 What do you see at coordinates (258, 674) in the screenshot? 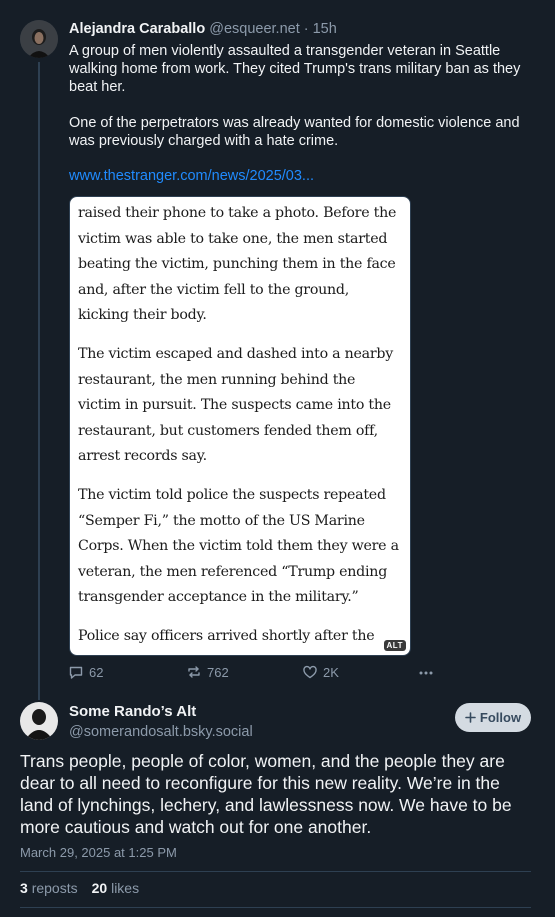
I see `post-actions: 62 762 2K` at bounding box center [258, 674].